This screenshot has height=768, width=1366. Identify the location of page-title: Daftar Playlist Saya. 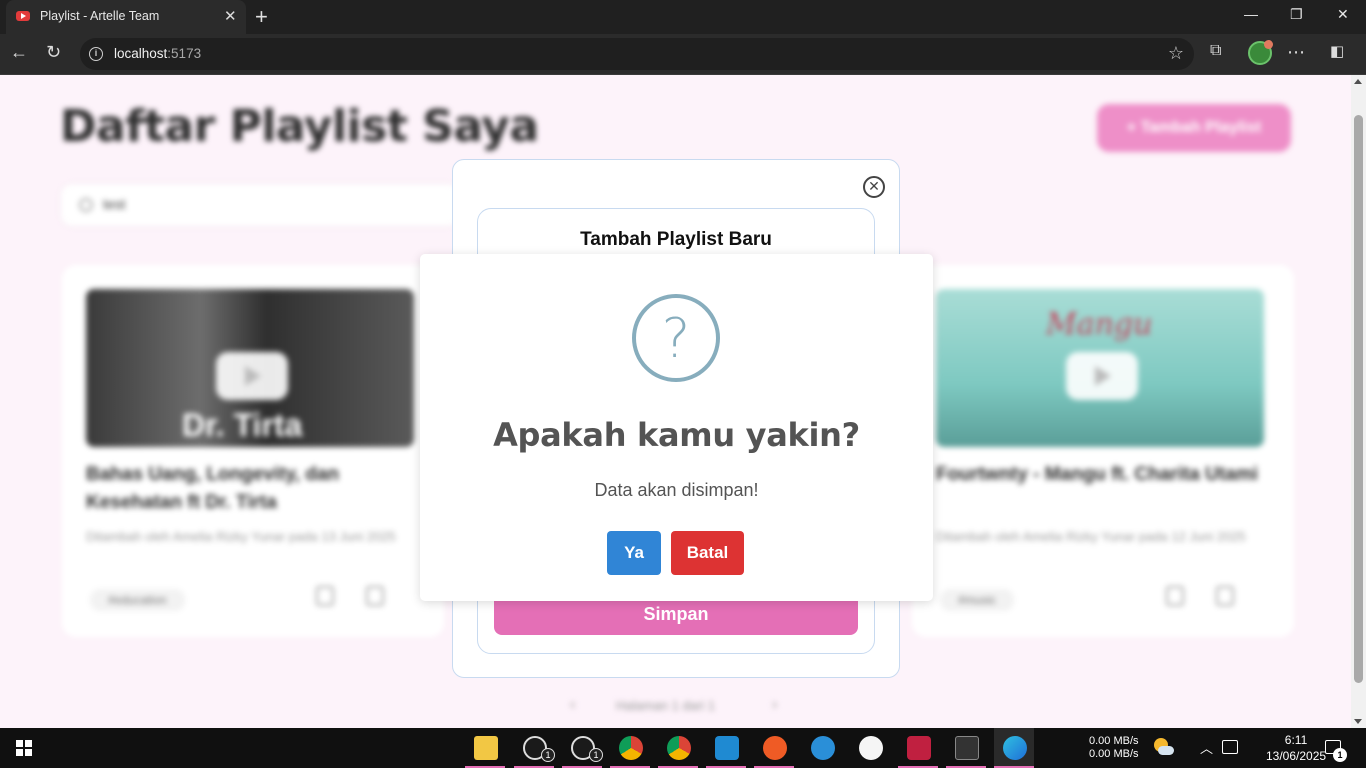
(299, 126).